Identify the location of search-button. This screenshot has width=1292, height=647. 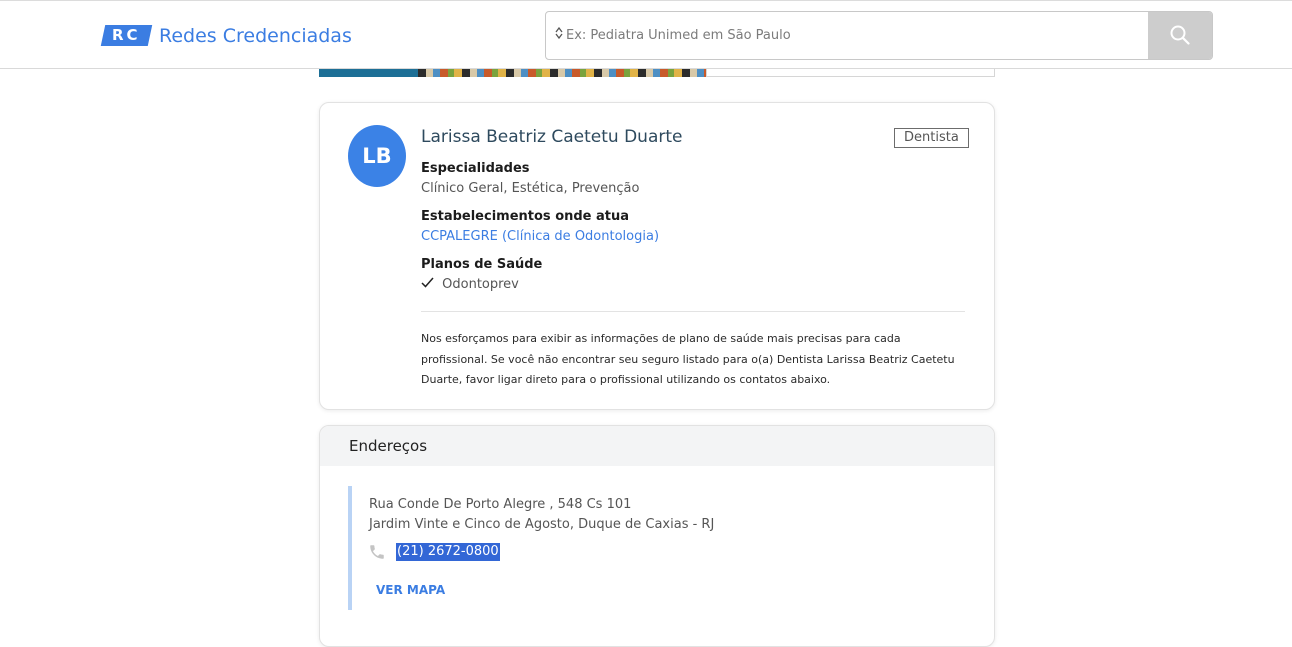
(1180, 35).